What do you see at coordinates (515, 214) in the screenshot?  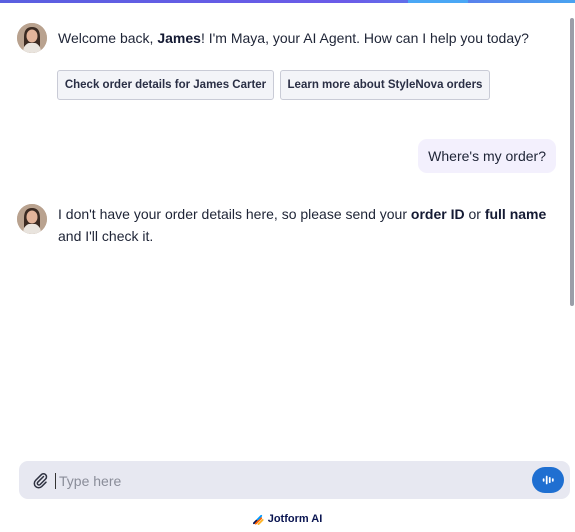 I see `reply-full-name: full name` at bounding box center [515, 214].